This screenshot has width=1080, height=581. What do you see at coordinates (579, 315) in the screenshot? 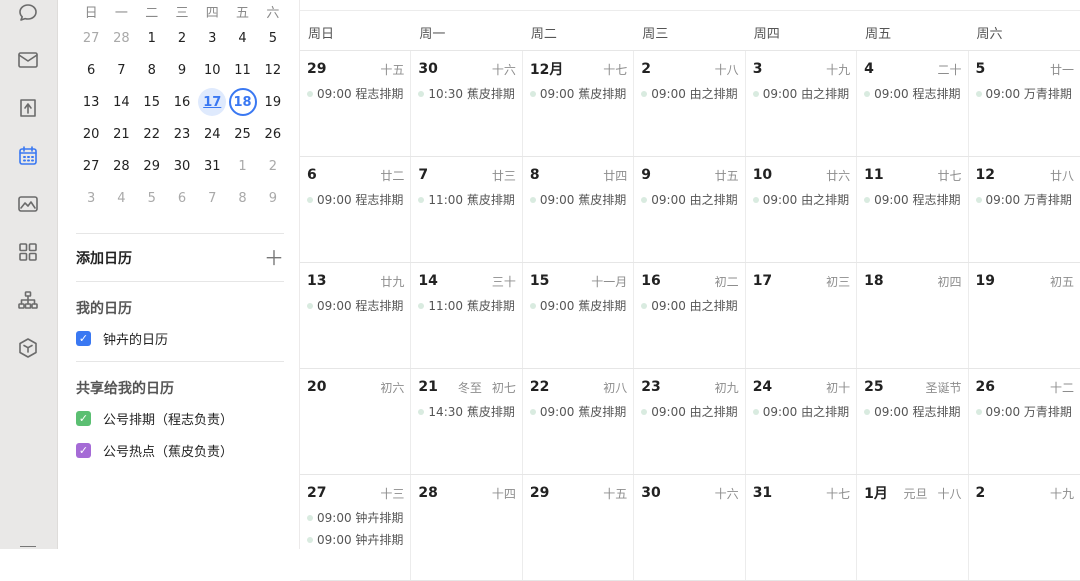
I see `day-cell: 15 十一月 09:00 蕉皮排期` at bounding box center [579, 315].